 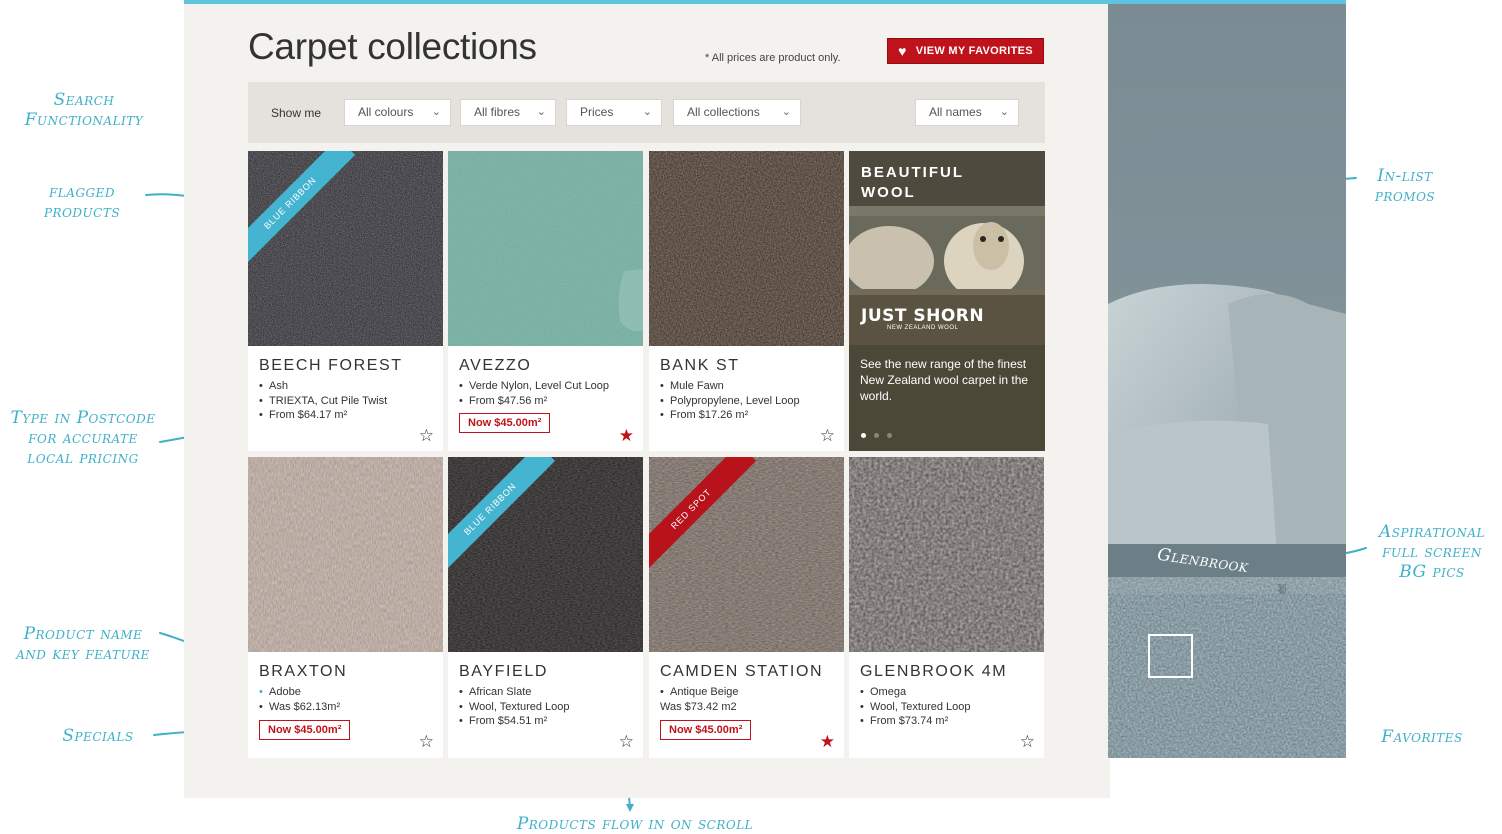 I want to click on feature-item: • Verde Nylon, Level Cut Loop, so click(x=534, y=386).